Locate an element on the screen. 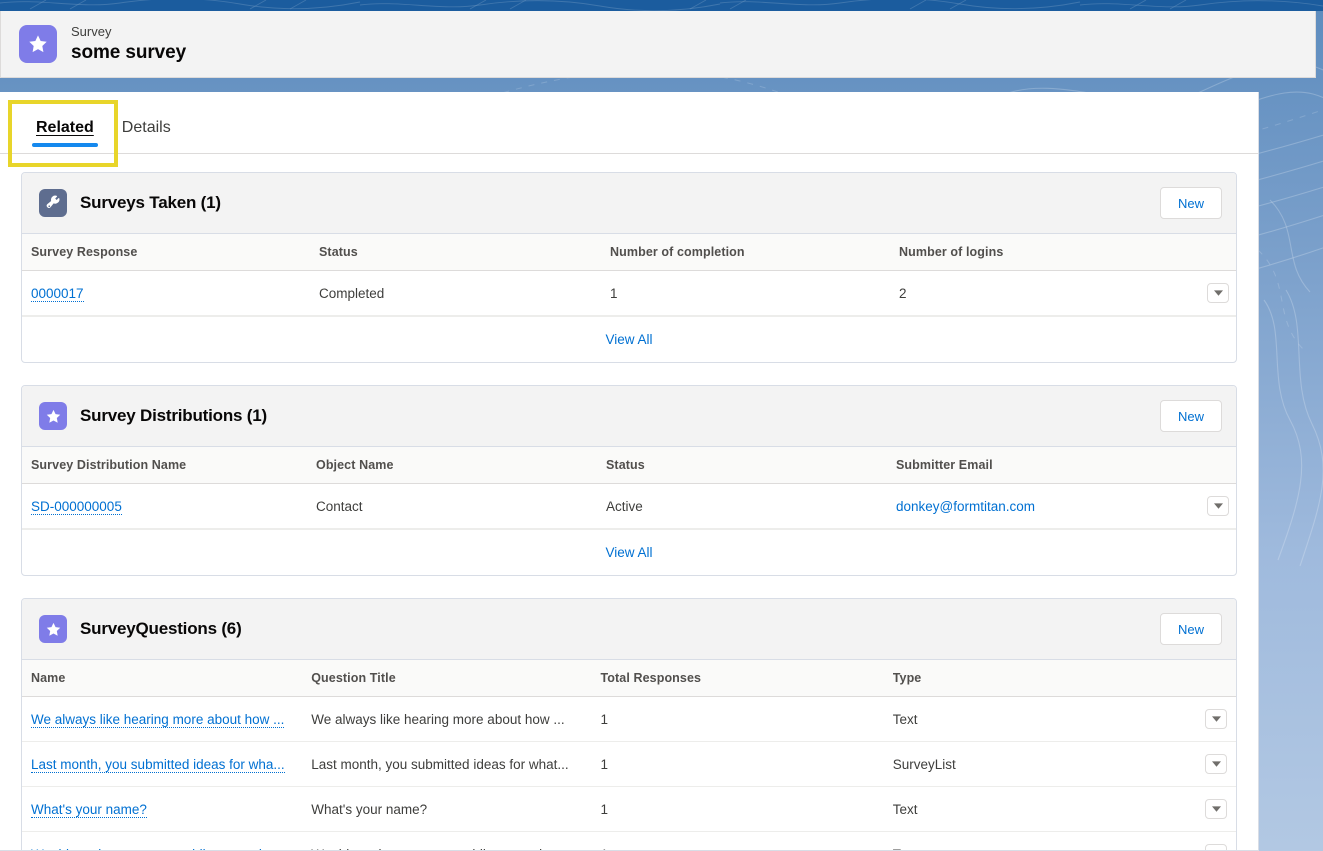 This screenshot has height=851, width=1323. tab-details: Details is located at coordinates (146, 136).